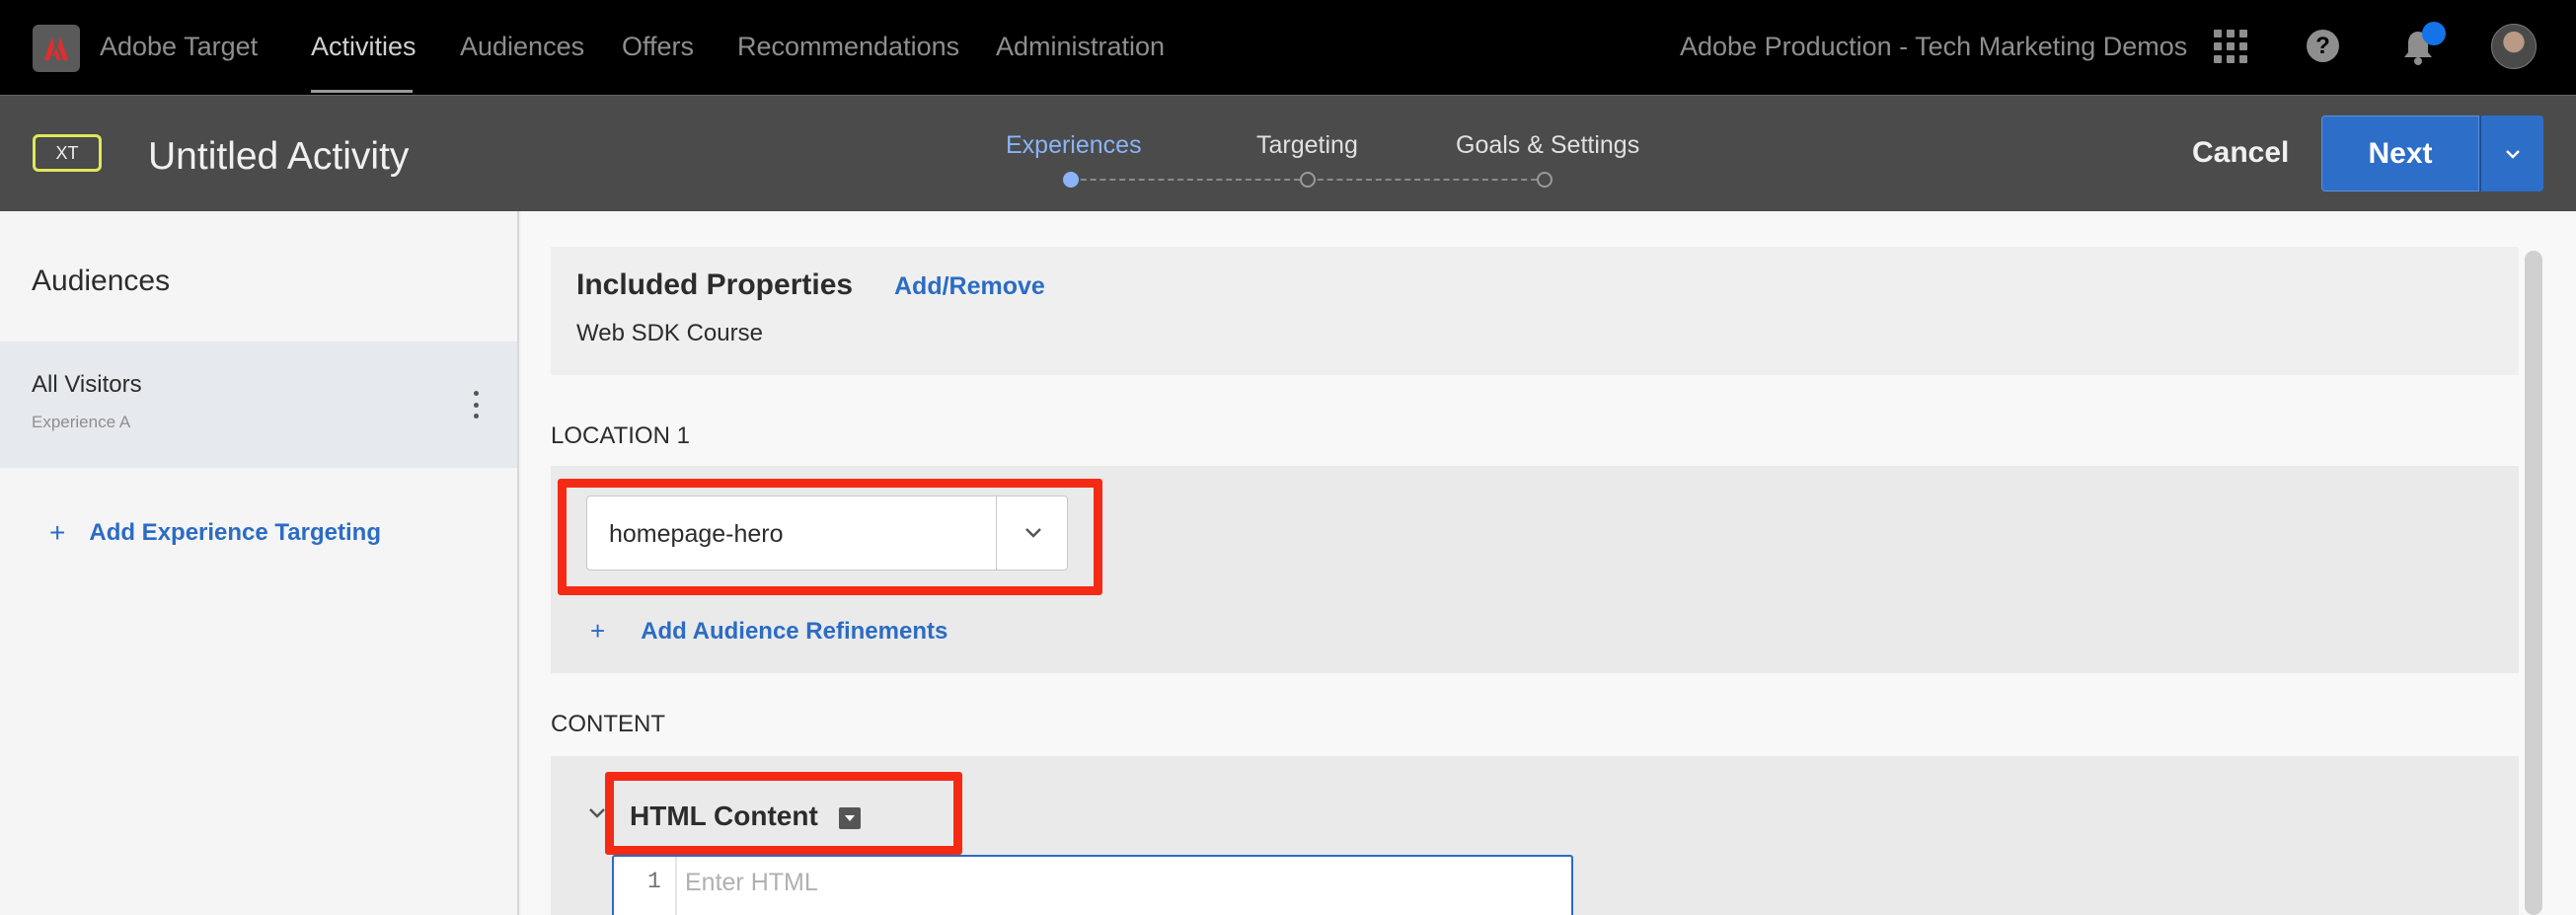 Image resolution: width=2576 pixels, height=915 pixels. I want to click on next-dropdown-button, so click(2511, 153).